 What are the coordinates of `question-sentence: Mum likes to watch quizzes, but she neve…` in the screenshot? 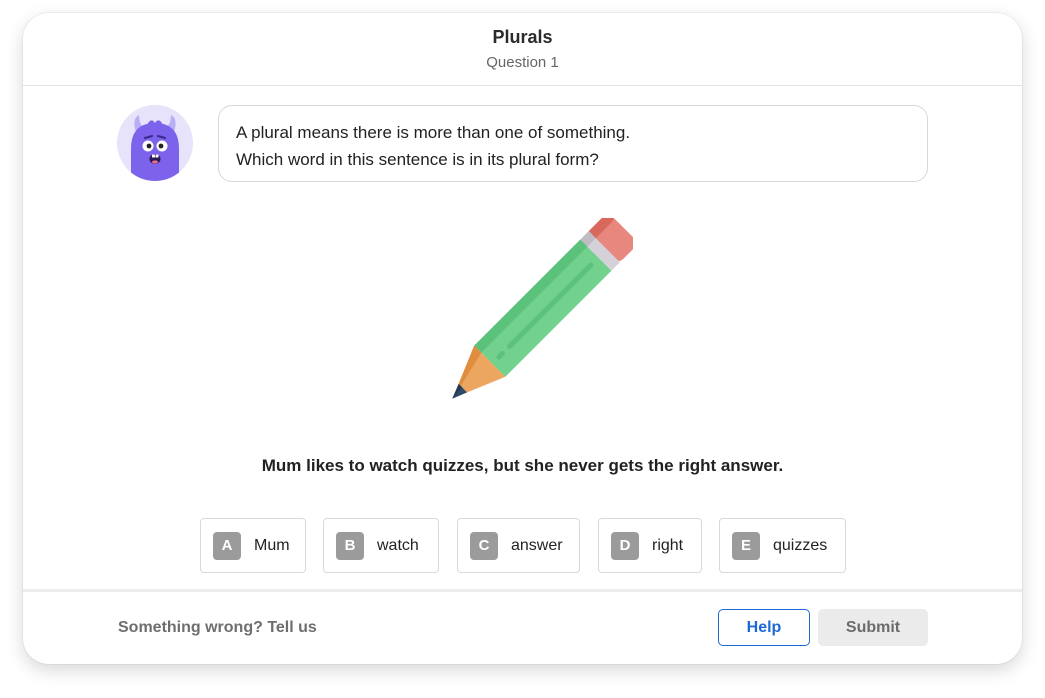 It's located at (522, 465).